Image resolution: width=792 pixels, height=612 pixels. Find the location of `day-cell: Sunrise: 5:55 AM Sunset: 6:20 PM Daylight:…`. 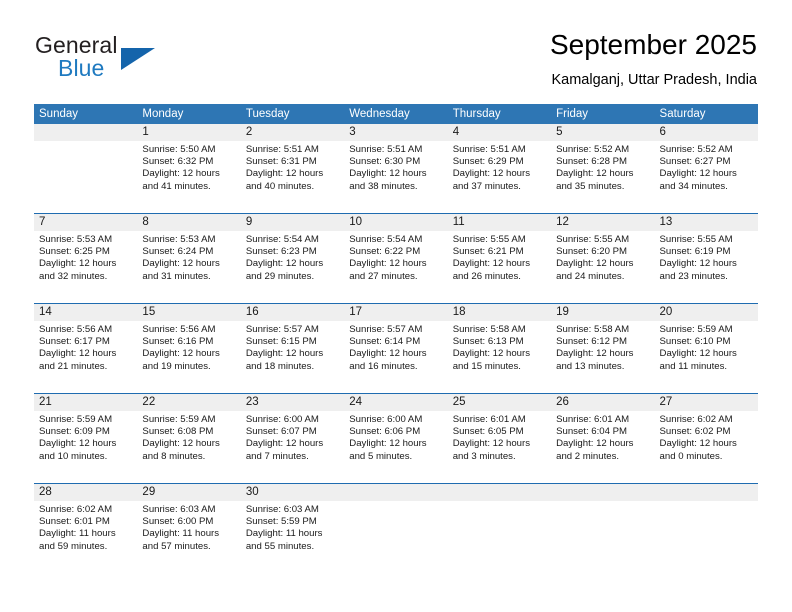

day-cell: Sunrise: 5:55 AM Sunset: 6:20 PM Daylight:… is located at coordinates (602, 267).